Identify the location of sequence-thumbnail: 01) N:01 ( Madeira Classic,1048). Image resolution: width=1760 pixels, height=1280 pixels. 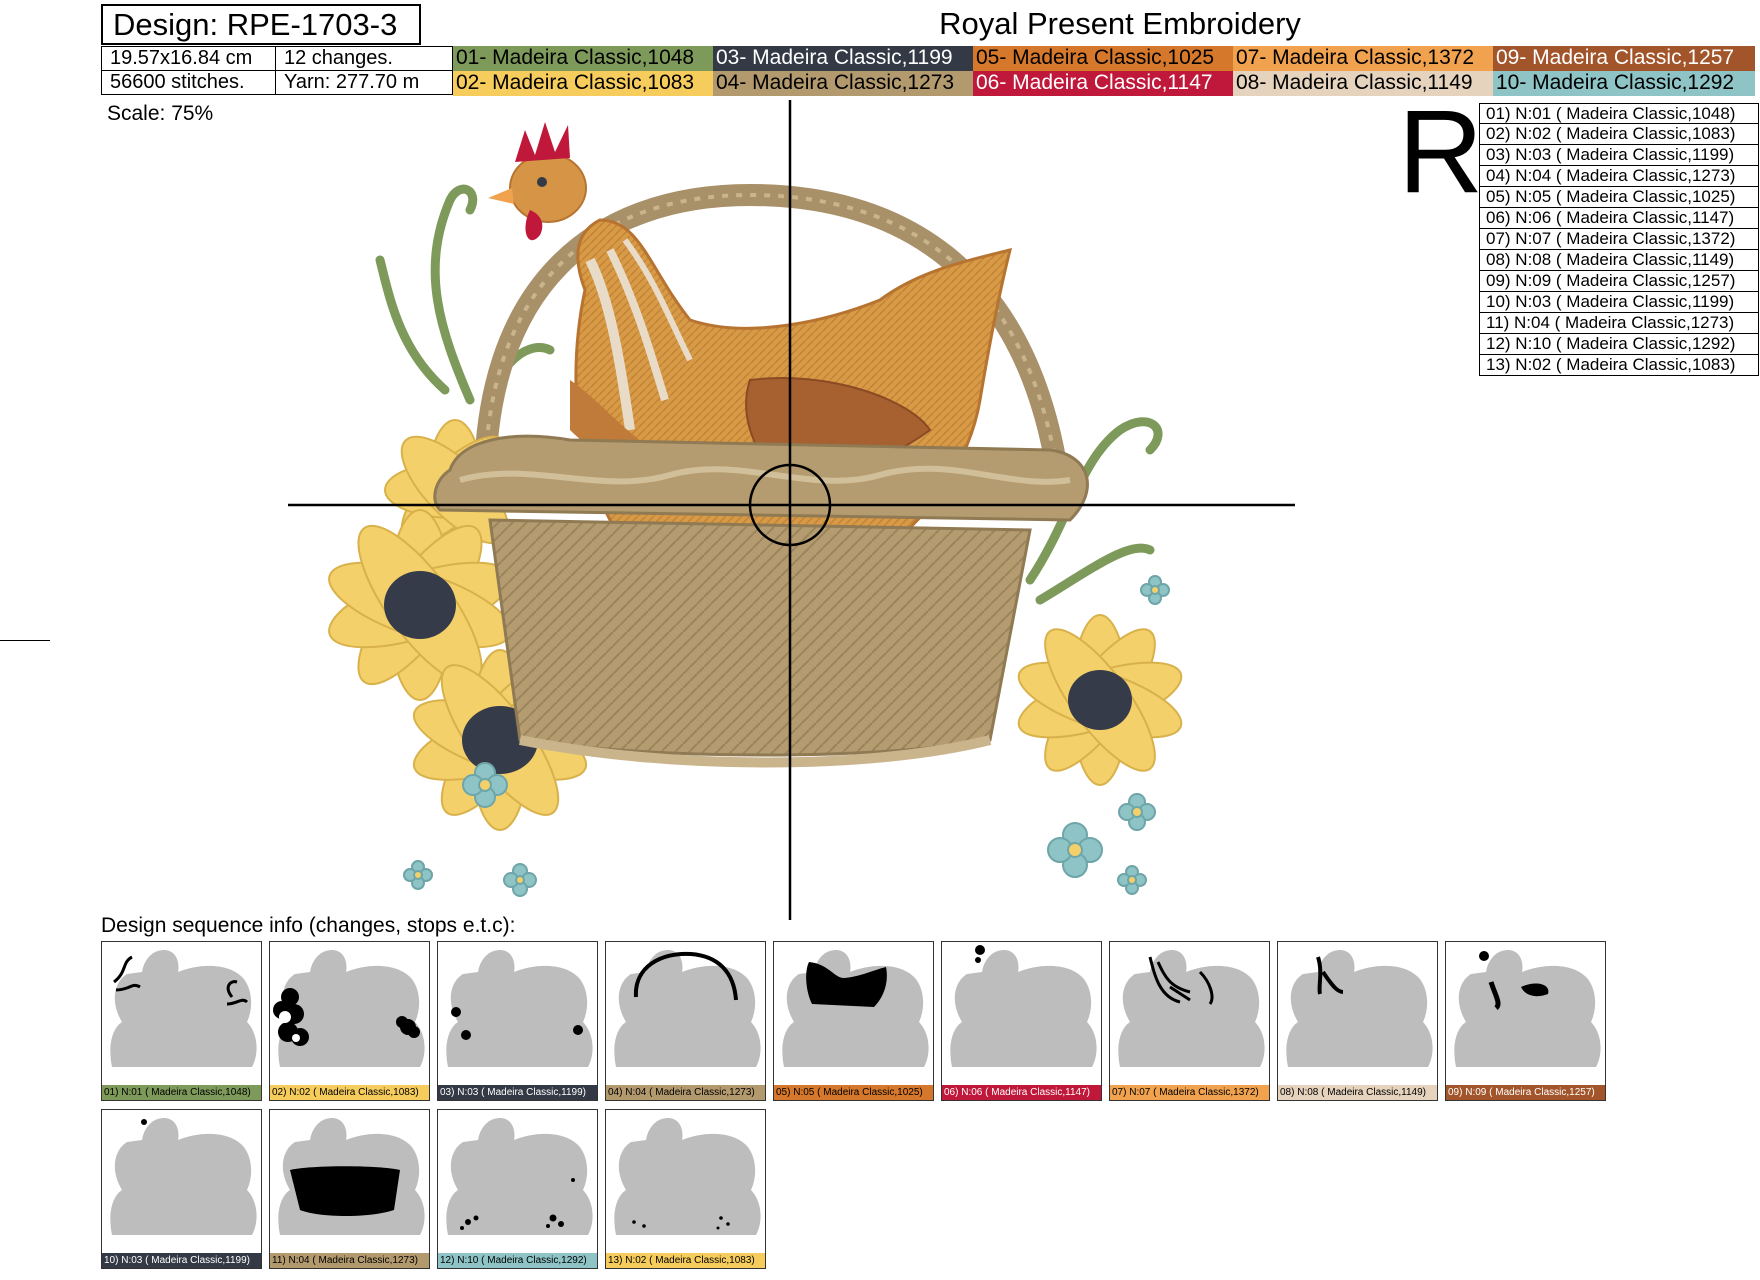
(181, 1021).